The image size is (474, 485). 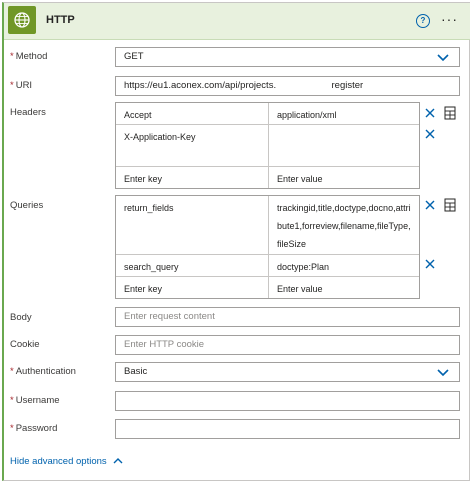 I want to click on header-key-input: Enter key, so click(x=192, y=179).